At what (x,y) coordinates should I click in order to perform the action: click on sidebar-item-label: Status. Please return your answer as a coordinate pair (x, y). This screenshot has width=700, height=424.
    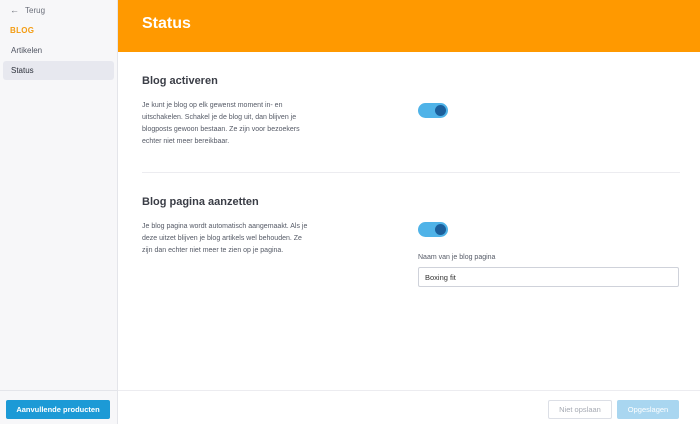
    Looking at the image, I should click on (22, 70).